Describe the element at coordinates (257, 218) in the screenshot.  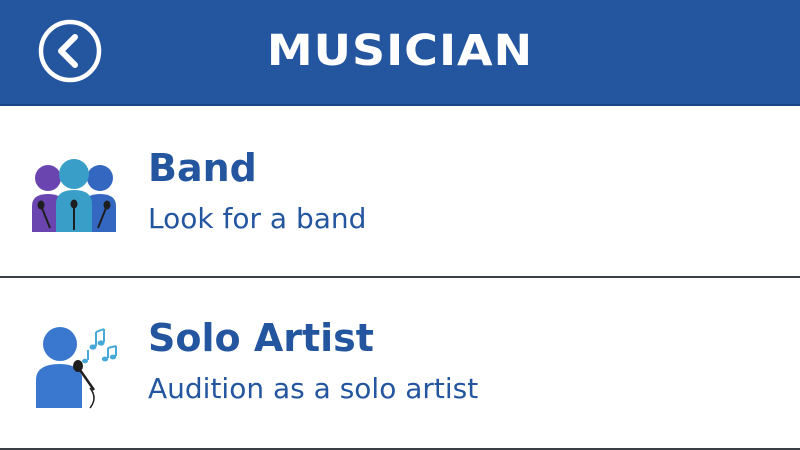
I see `option-band-subtitle: Look for a band` at that location.